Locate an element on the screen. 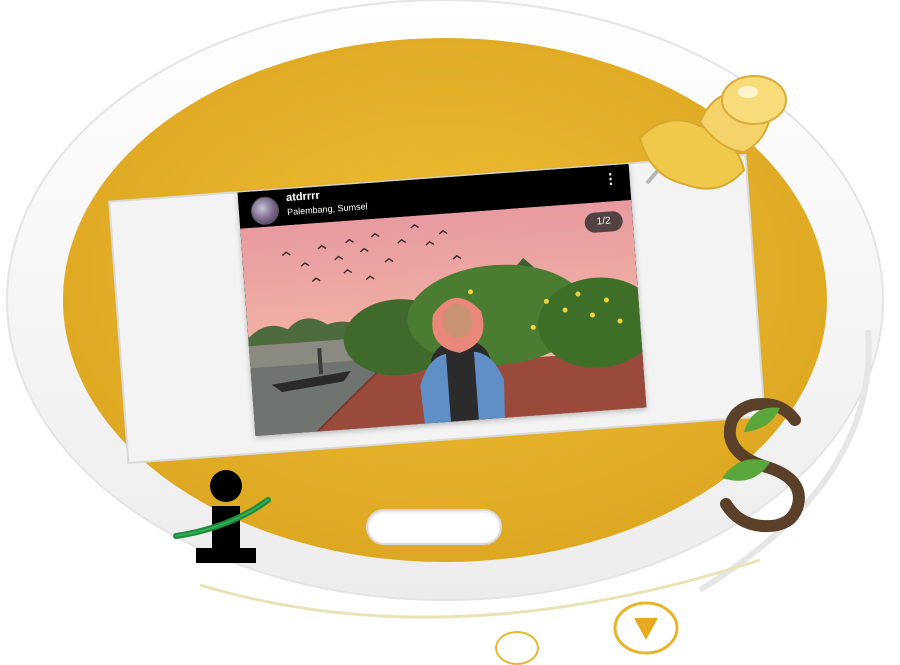 The width and height of the screenshot is (900, 665). play-button is located at coordinates (646, 628).